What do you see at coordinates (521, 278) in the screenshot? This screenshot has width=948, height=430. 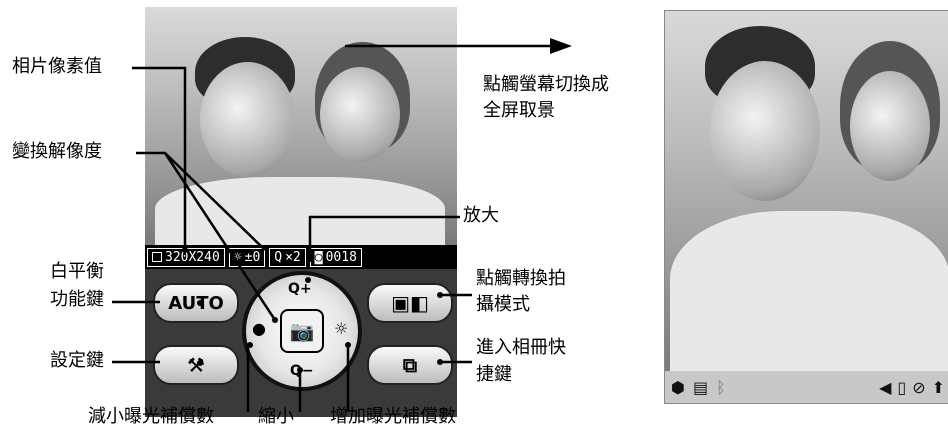 I see `label-mode-1: 點觸轉換拍` at bounding box center [521, 278].